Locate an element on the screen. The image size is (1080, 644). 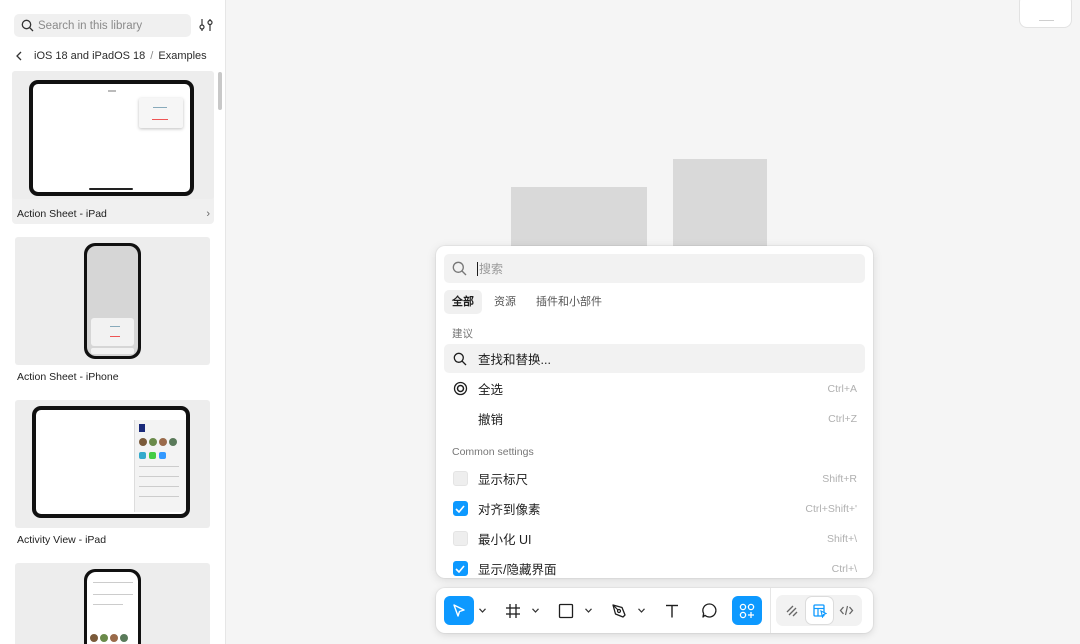
comment-tool-button is located at coordinates (709, 610).